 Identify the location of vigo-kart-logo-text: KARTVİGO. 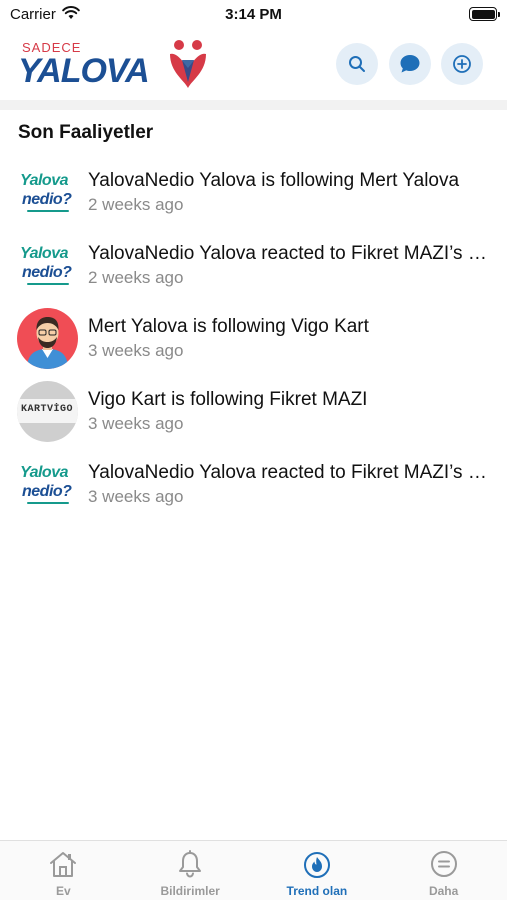
(47, 409).